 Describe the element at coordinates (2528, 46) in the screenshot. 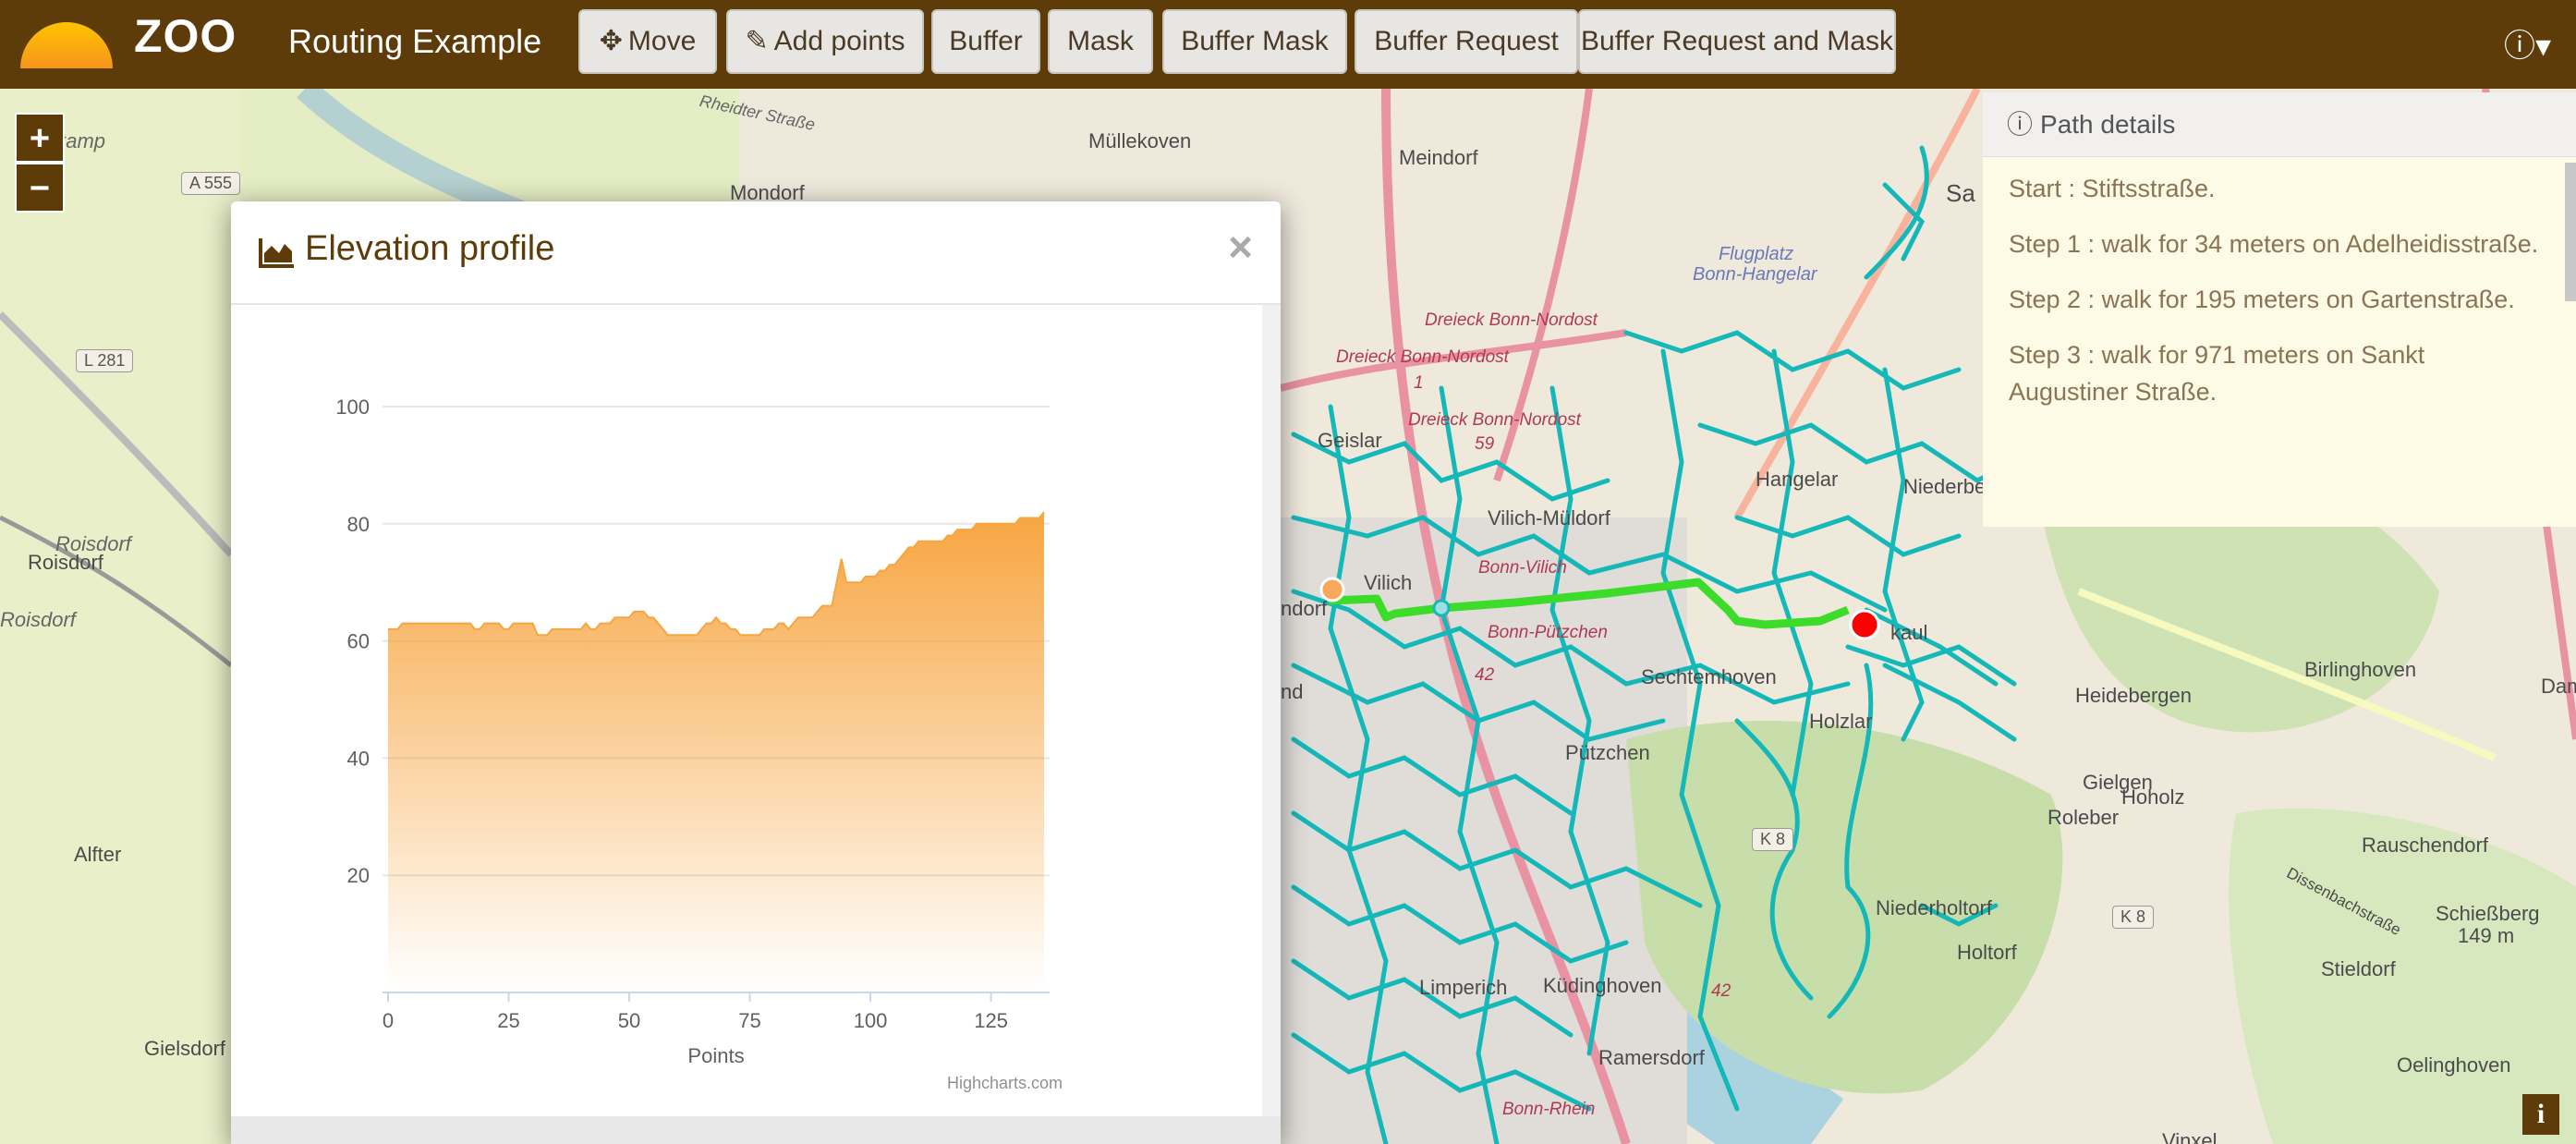

I see `info-icon: ⓘ▾` at that location.